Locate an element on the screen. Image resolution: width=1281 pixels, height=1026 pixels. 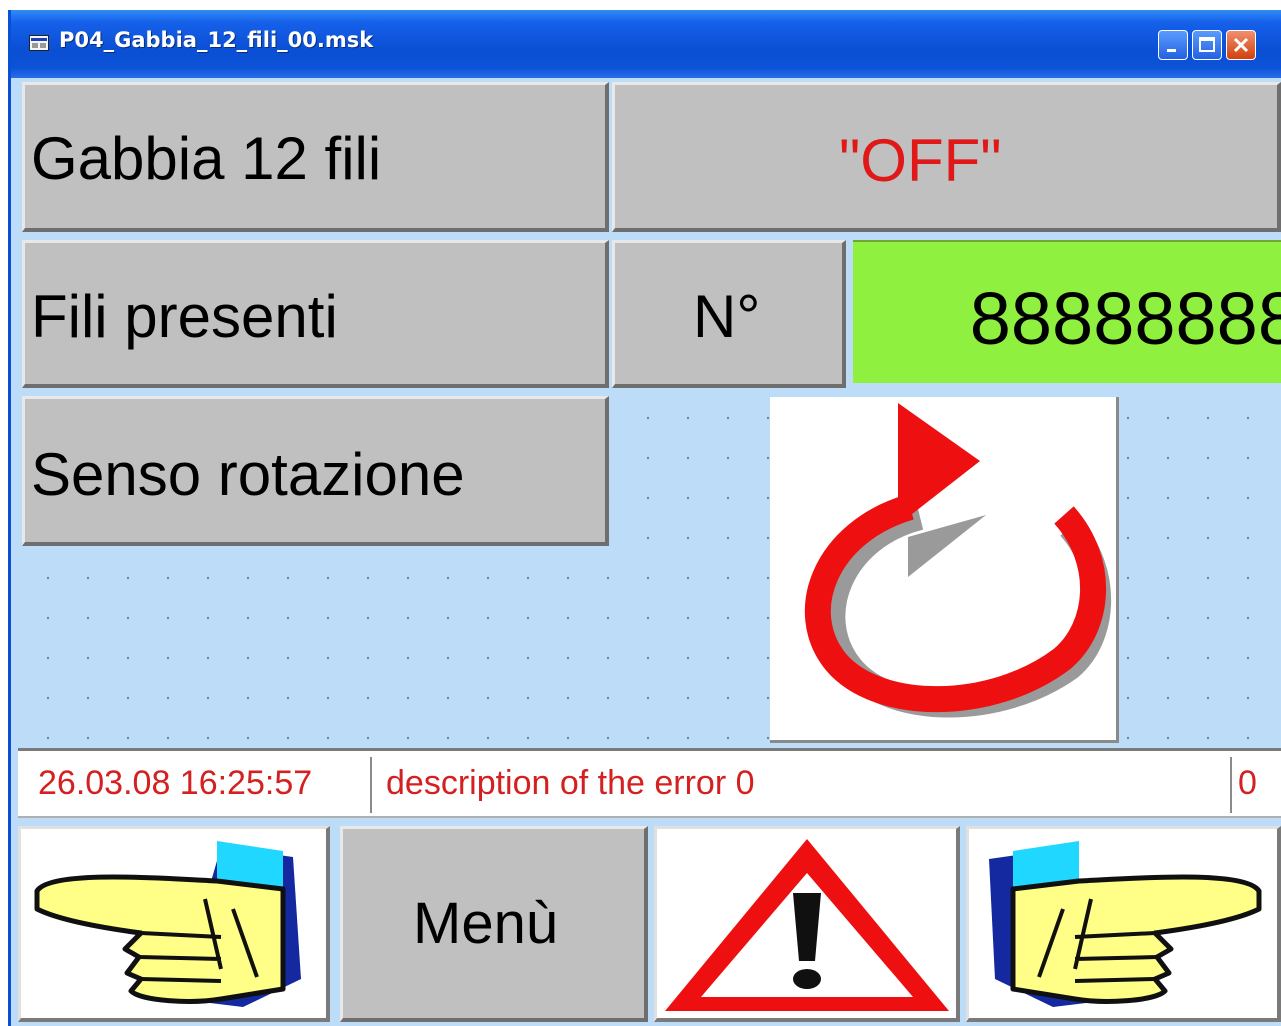
rotation-label-panel: Senso rotazione is located at coordinates (315, 471).